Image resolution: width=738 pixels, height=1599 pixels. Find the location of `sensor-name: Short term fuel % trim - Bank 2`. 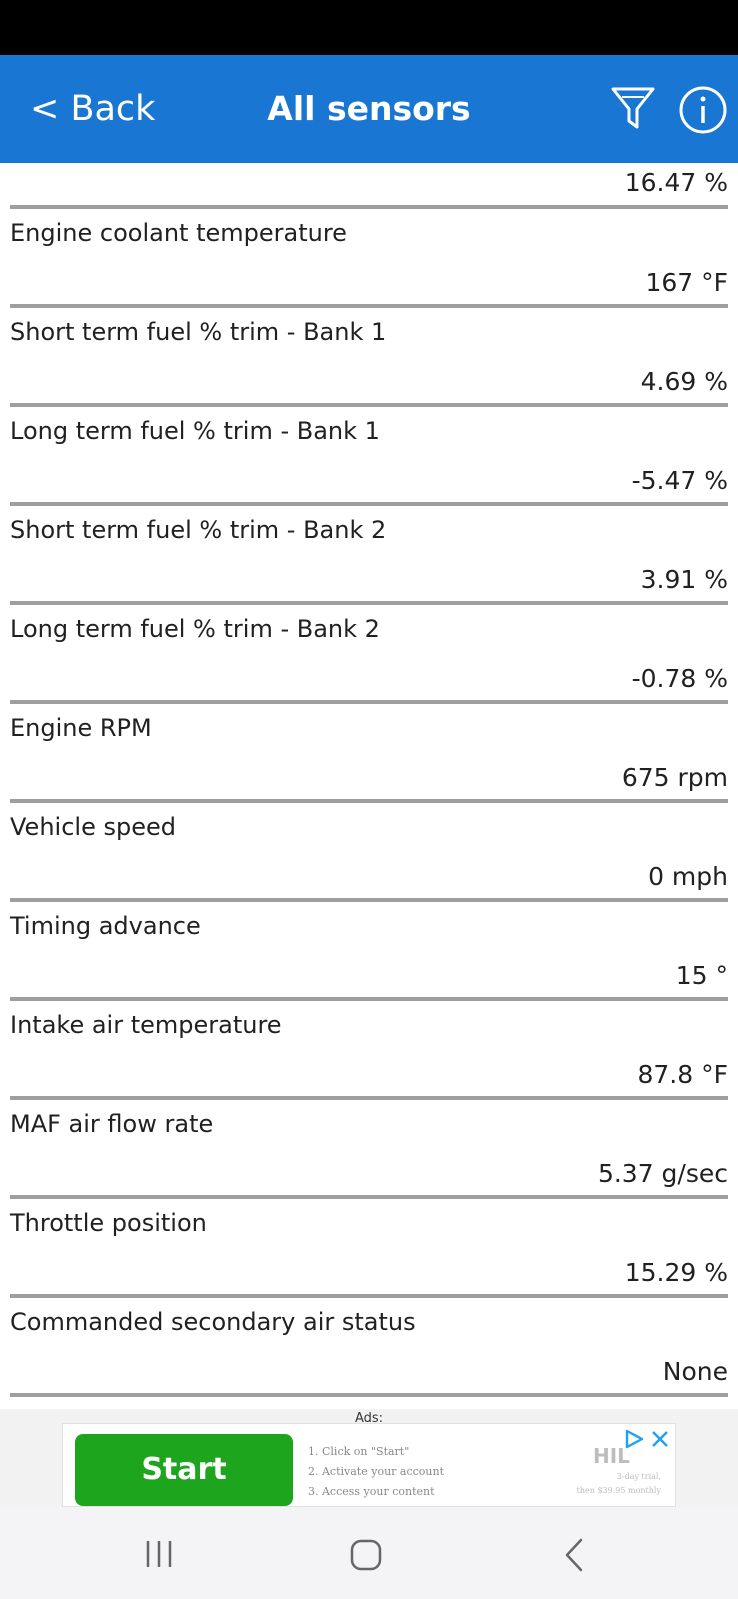

sensor-name: Short term fuel % trim - Bank 2 is located at coordinates (198, 530).